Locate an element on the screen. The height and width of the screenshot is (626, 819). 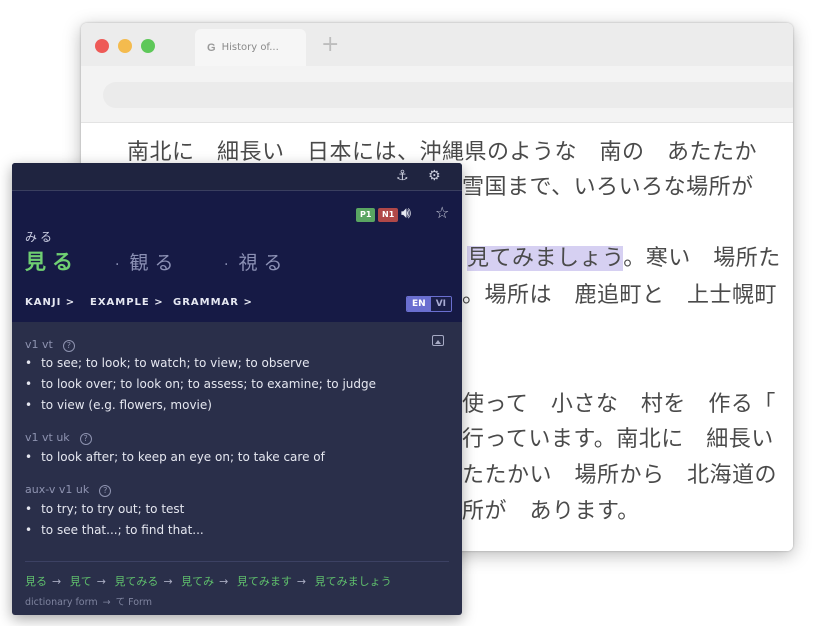
image-icon is located at coordinates (438, 340).